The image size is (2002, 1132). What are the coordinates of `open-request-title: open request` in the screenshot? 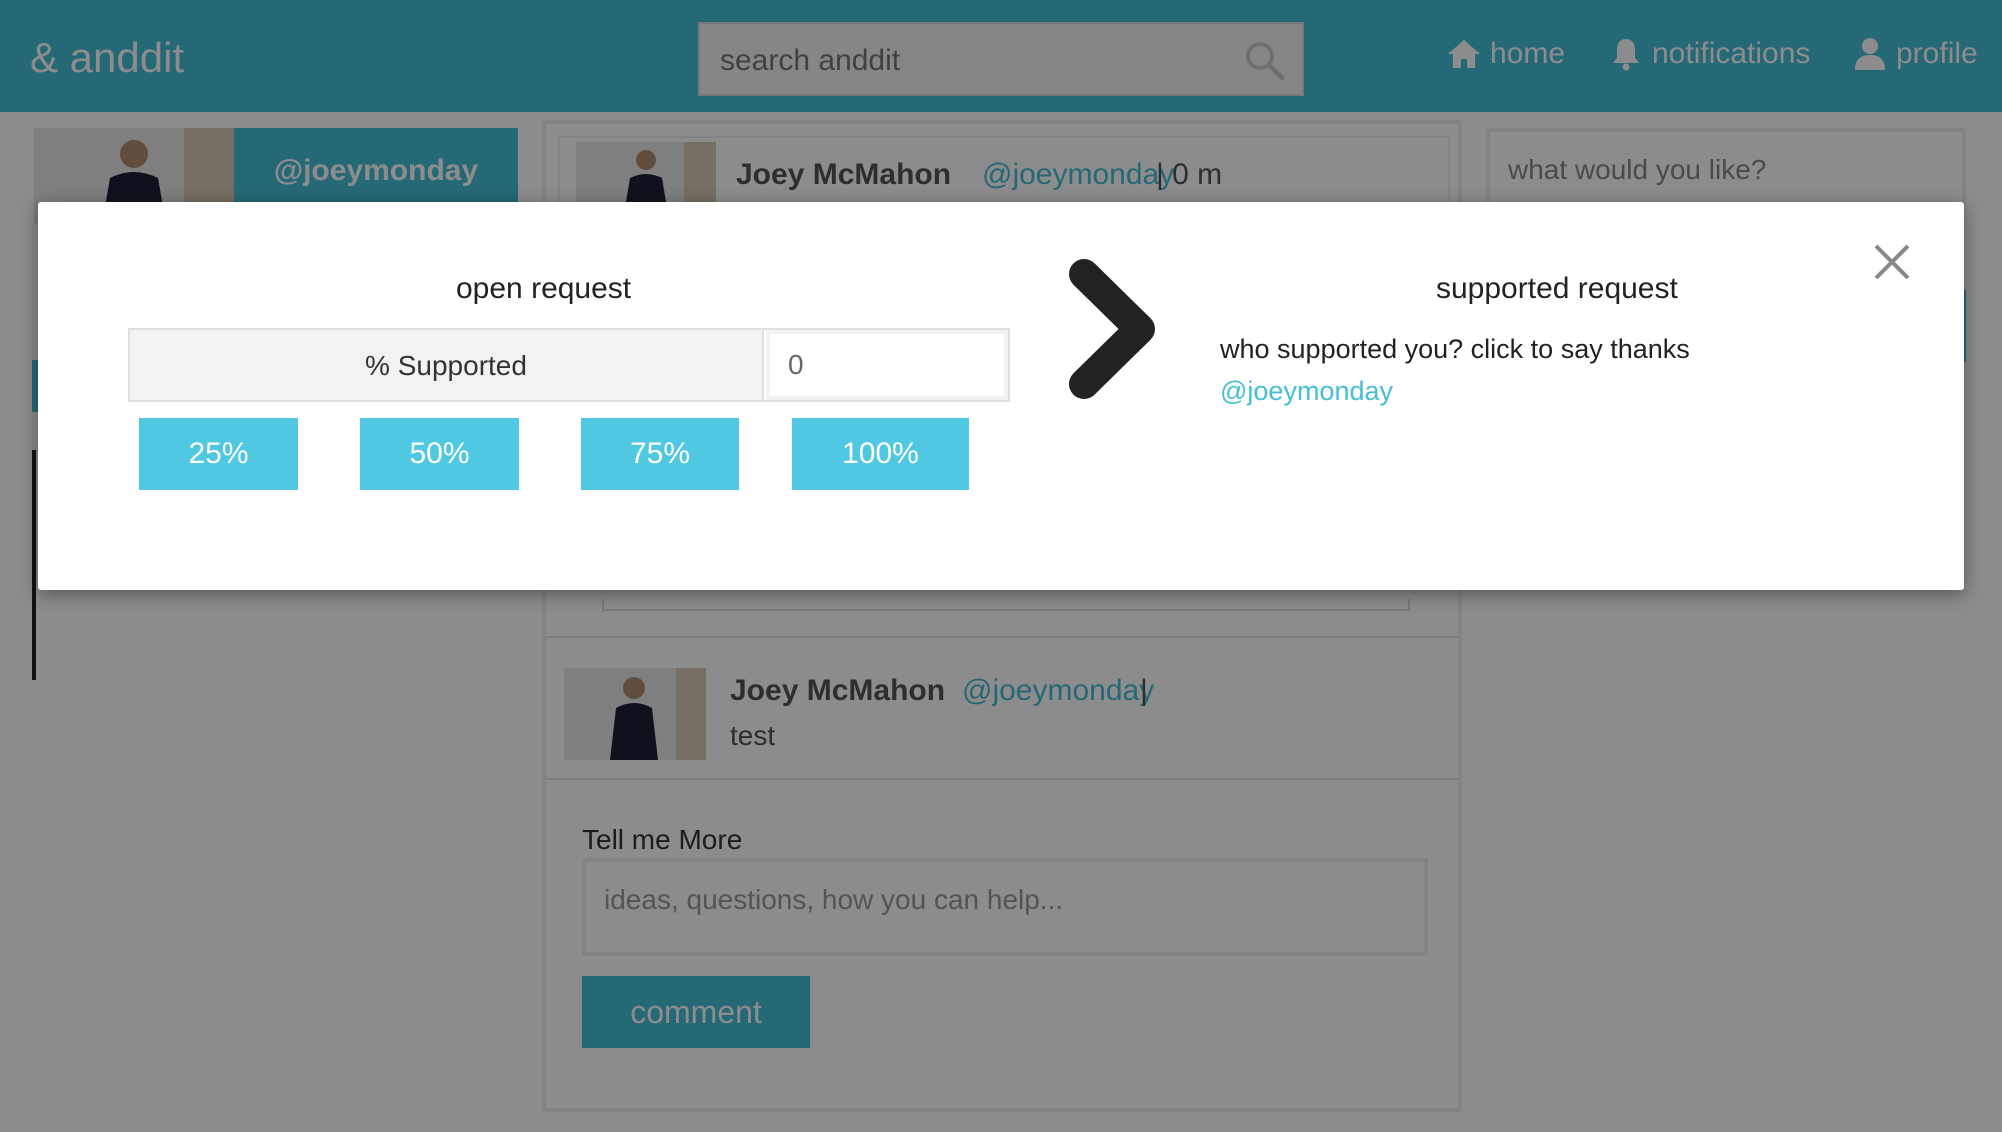 It's located at (544, 288).